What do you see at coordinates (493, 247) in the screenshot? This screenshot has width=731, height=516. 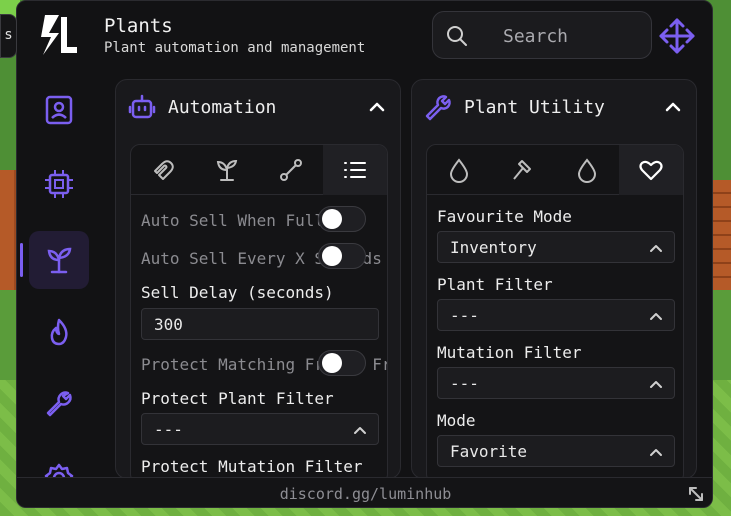 I see `favourite-mode-value: Inventory` at bounding box center [493, 247].